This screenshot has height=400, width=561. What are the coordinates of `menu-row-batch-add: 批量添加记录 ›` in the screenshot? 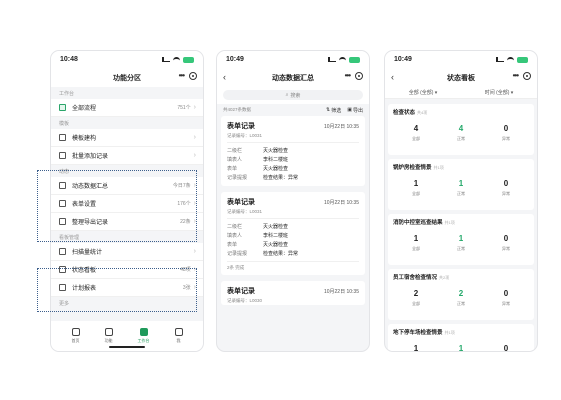 It's located at (127, 156).